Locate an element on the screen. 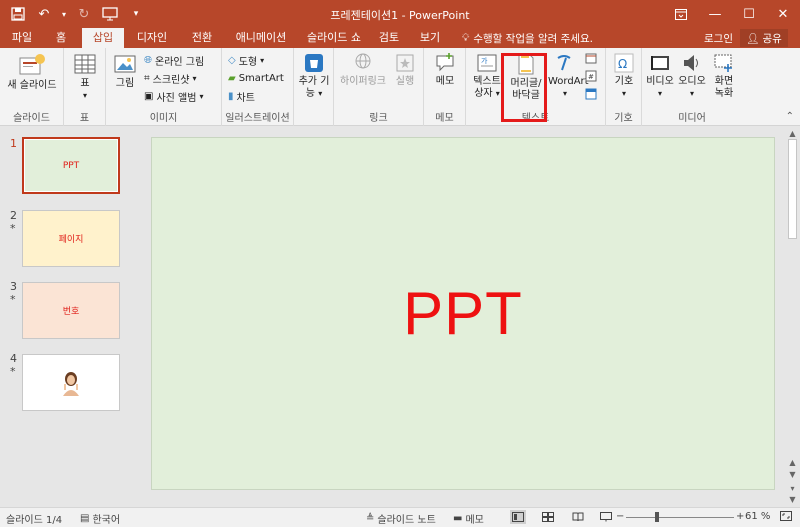 The height and width of the screenshot is (527, 800). group-label-symbols: 기호 is located at coordinates (623, 118).